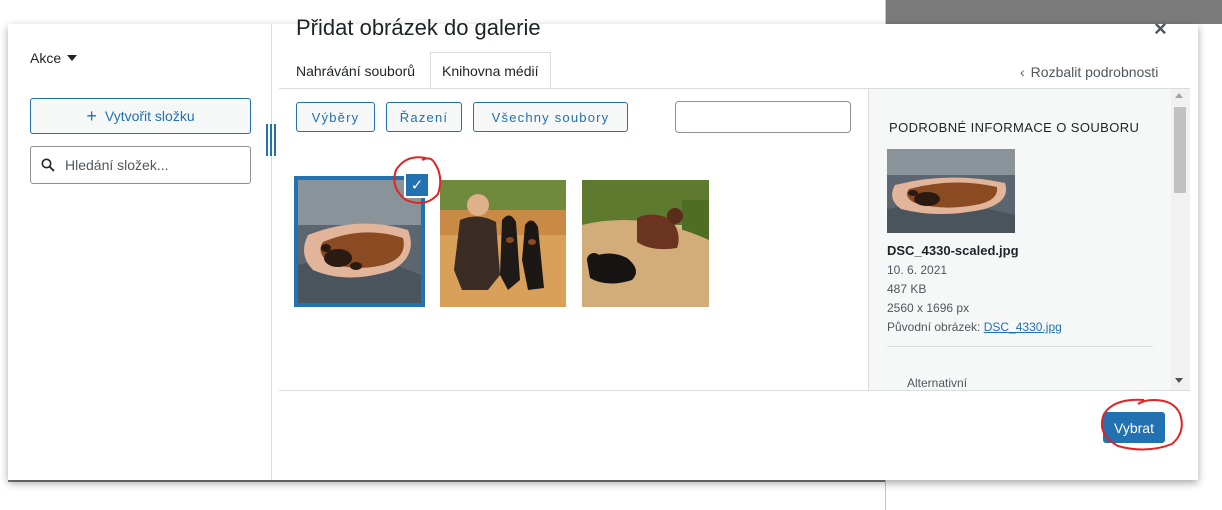  I want to click on man-with-dogs-image, so click(503, 243).